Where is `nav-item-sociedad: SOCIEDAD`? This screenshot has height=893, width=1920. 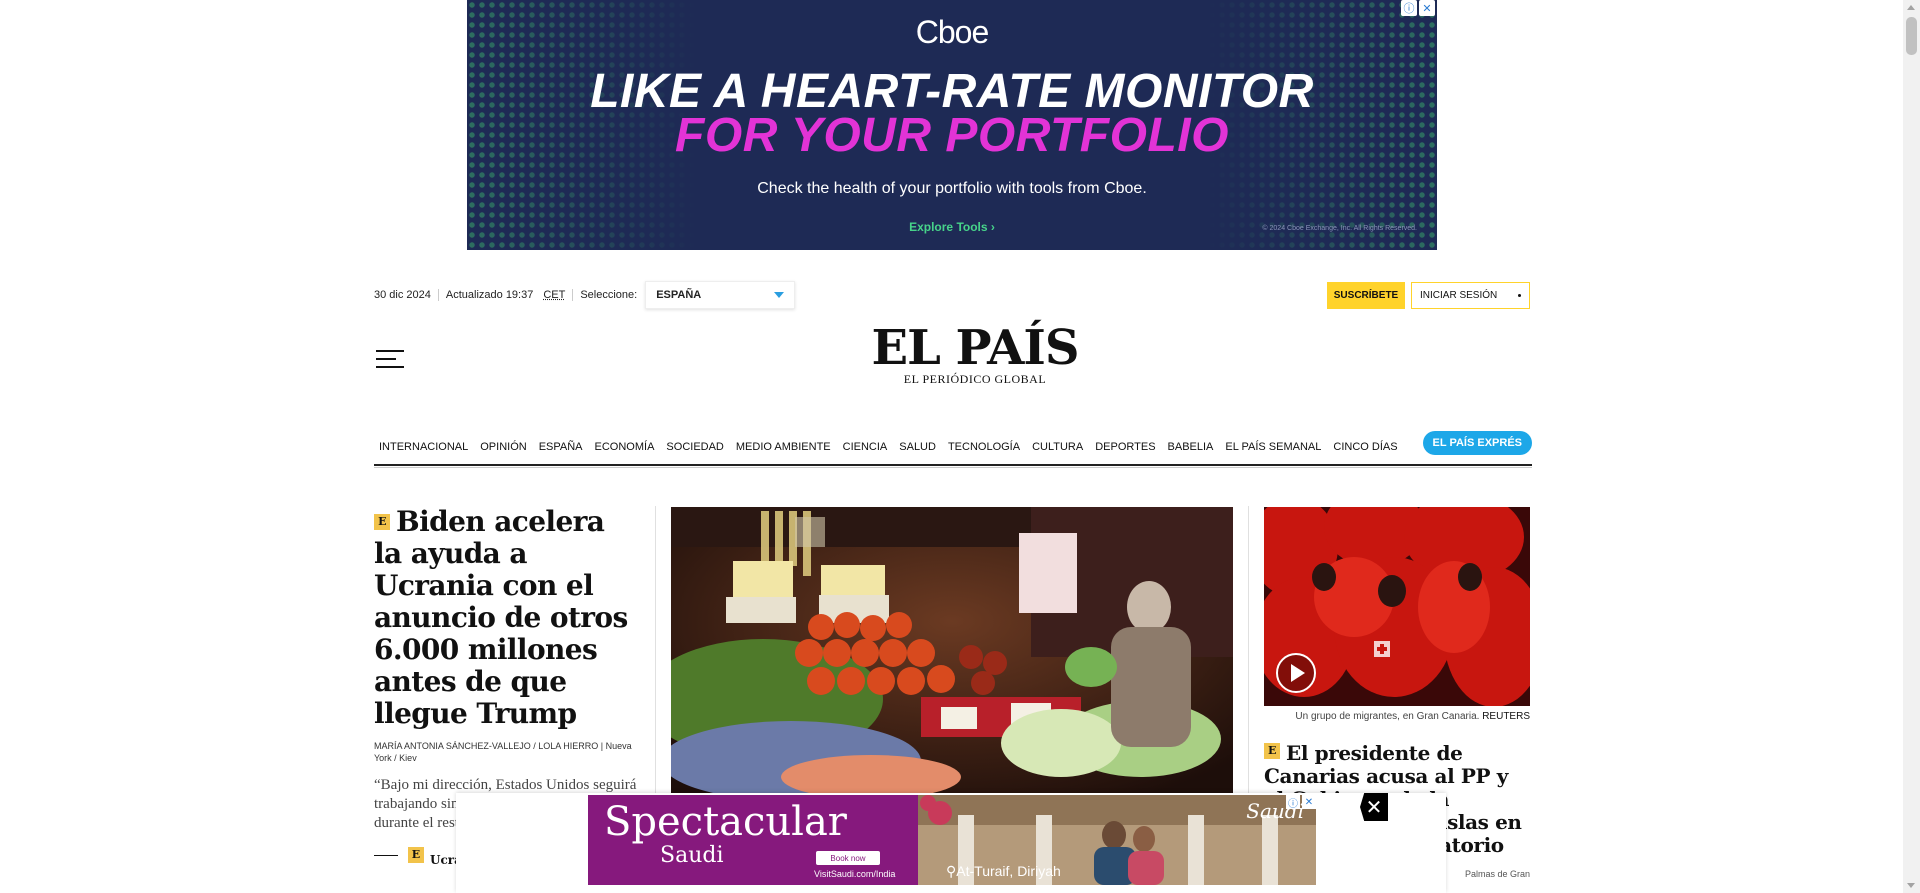 nav-item-sociedad: SOCIEDAD is located at coordinates (694, 447).